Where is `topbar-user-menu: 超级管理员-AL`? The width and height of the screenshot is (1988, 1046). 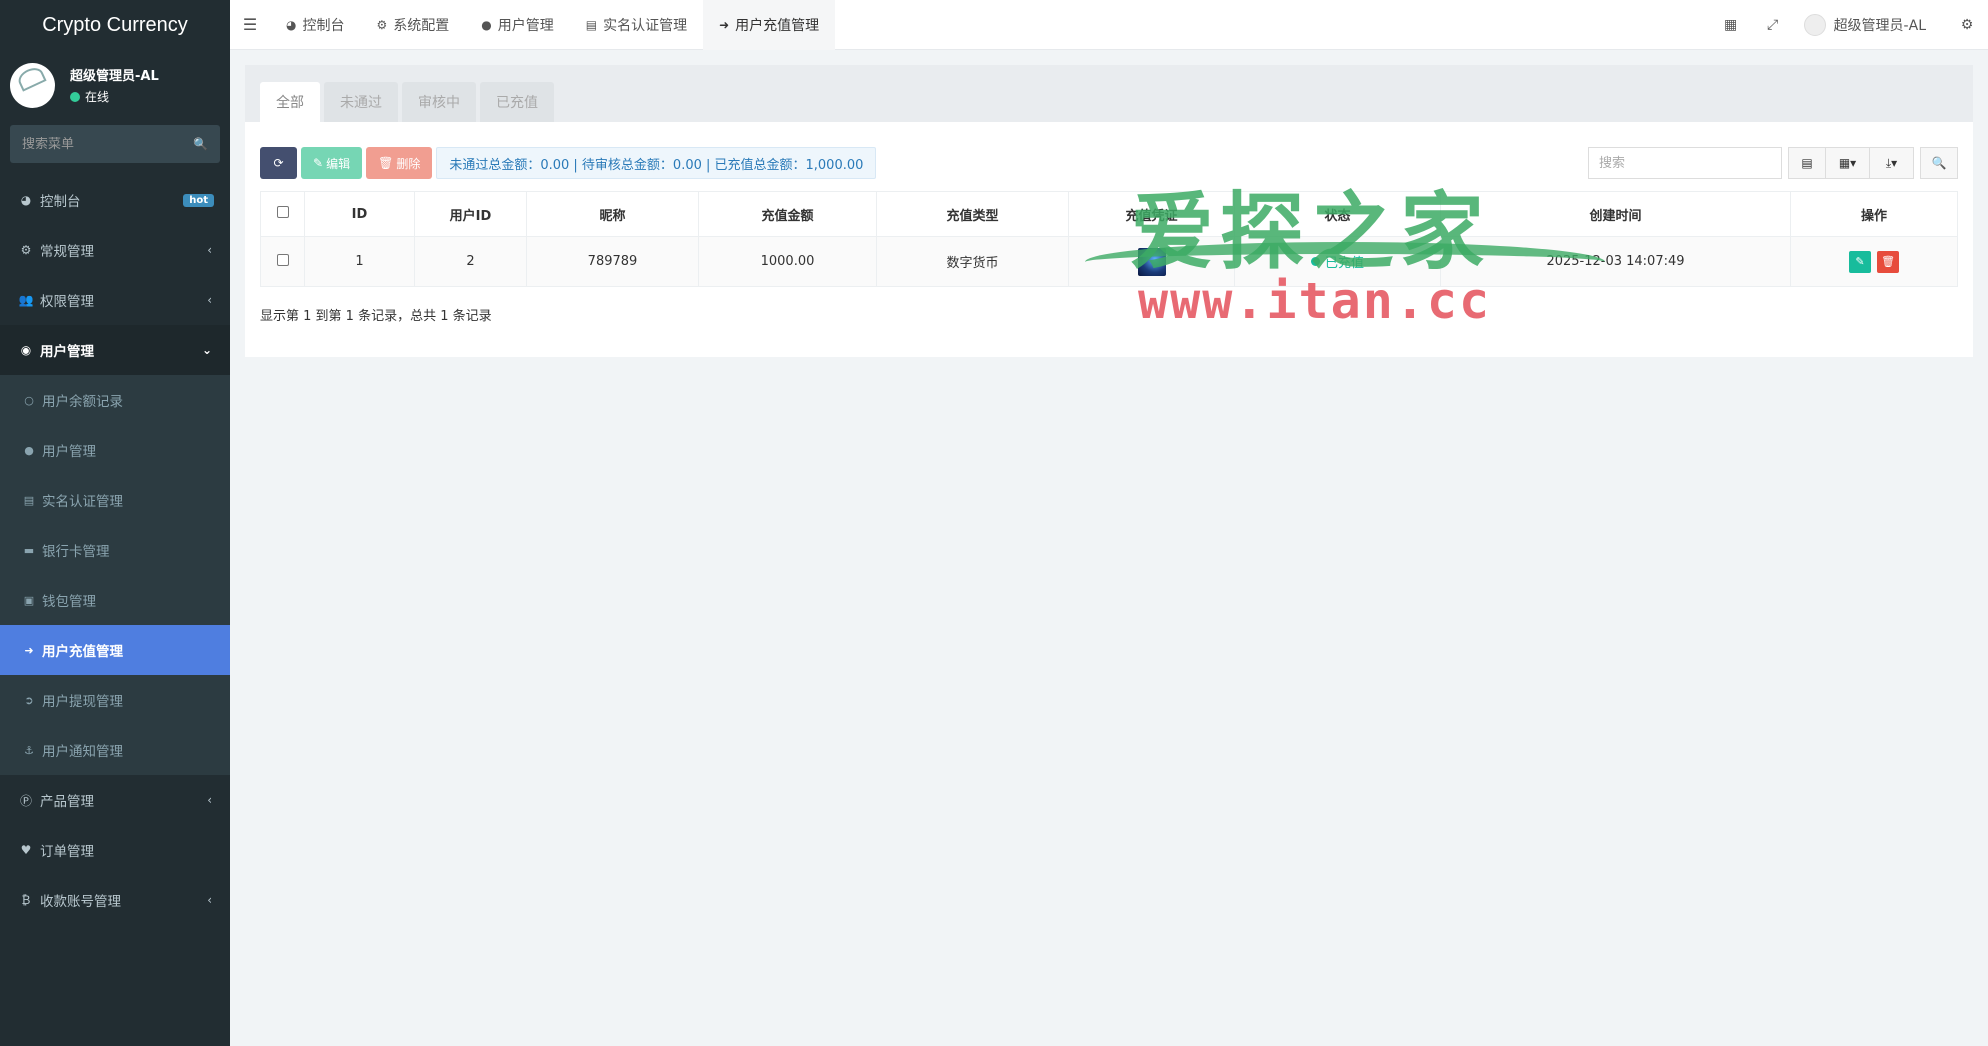
topbar-user-menu: 超级管理员-AL is located at coordinates (1870, 25).